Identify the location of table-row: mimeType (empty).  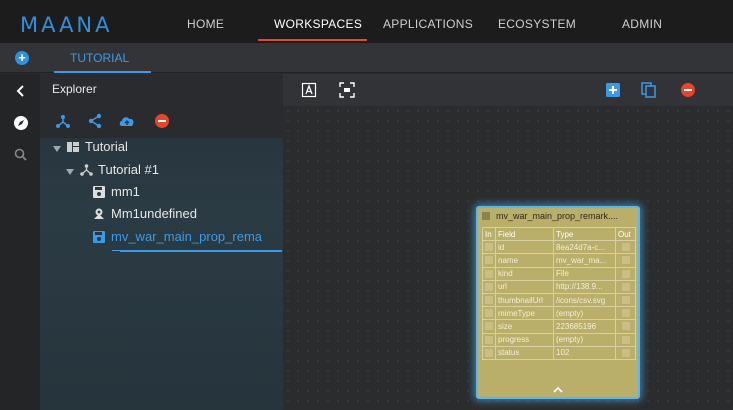
(559, 313).